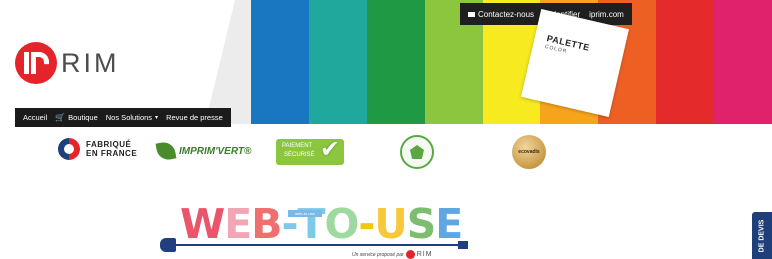 This screenshot has height=259, width=772. Describe the element at coordinates (366, 224) in the screenshot. I see `web-to-use-letter-6: -` at that location.